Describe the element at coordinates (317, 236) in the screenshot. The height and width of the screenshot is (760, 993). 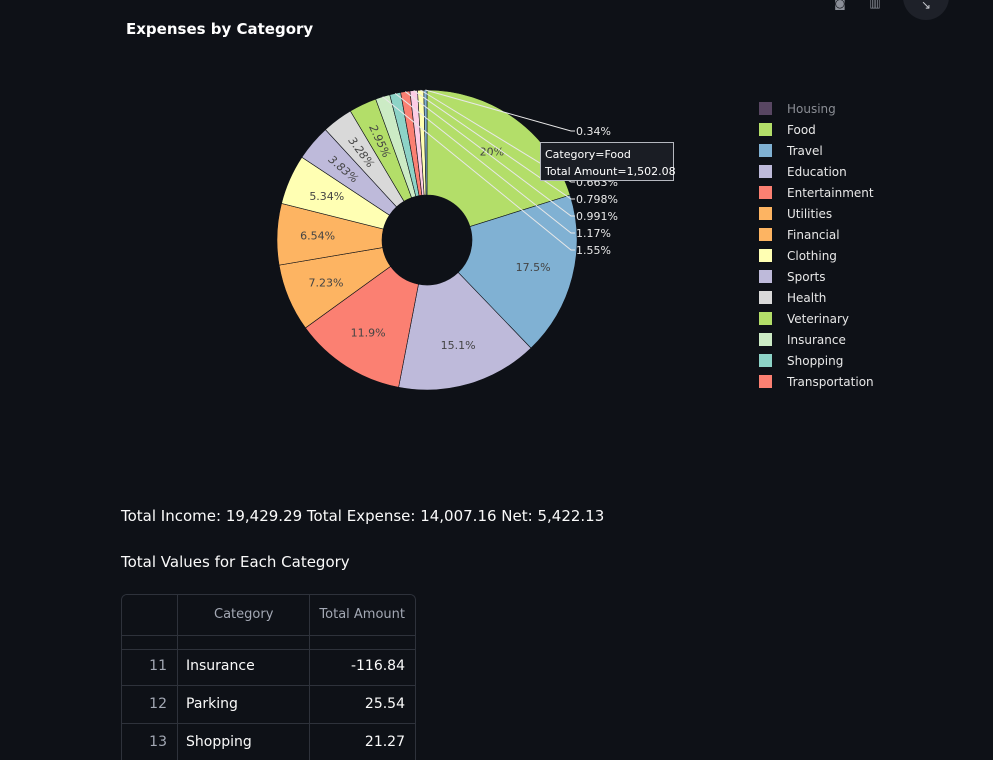
I see `slice-label: 6.54%` at that location.